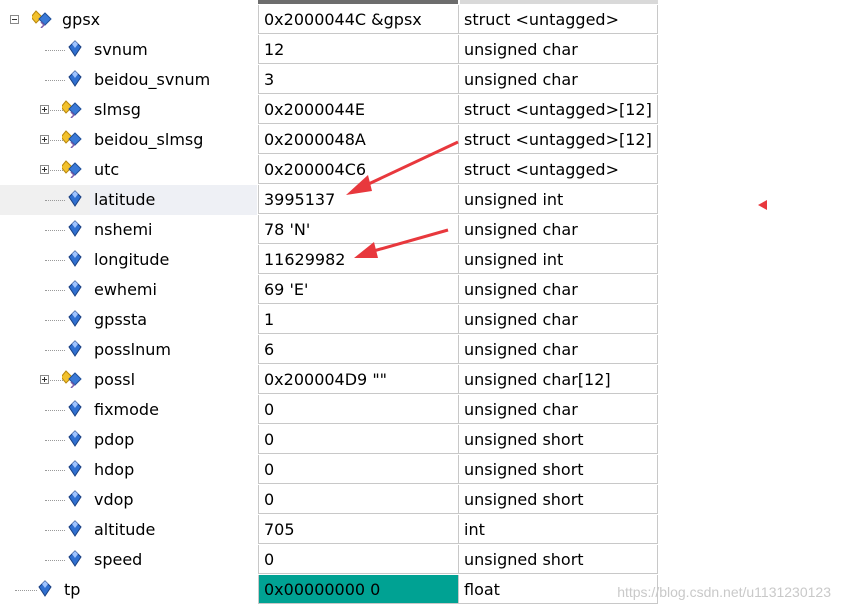 This screenshot has width=841, height=612. What do you see at coordinates (114, 499) in the screenshot?
I see `row-name: vdop` at bounding box center [114, 499].